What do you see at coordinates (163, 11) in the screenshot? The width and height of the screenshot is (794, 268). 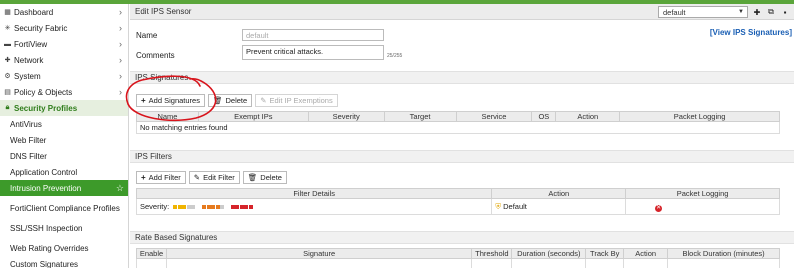 I see `page-title: Edit IPS Sensor` at bounding box center [163, 11].